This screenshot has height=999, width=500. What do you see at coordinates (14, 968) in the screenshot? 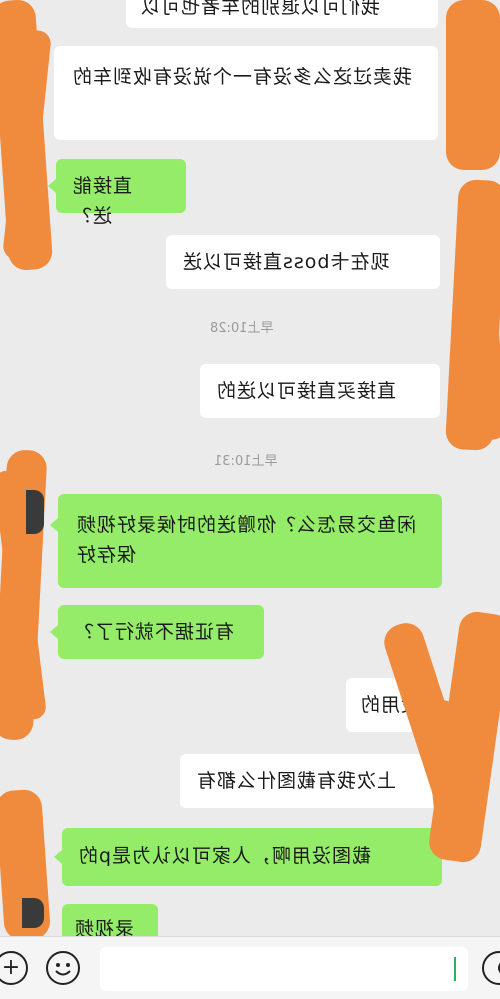
I see `plus-circle-icon: +` at bounding box center [14, 968].